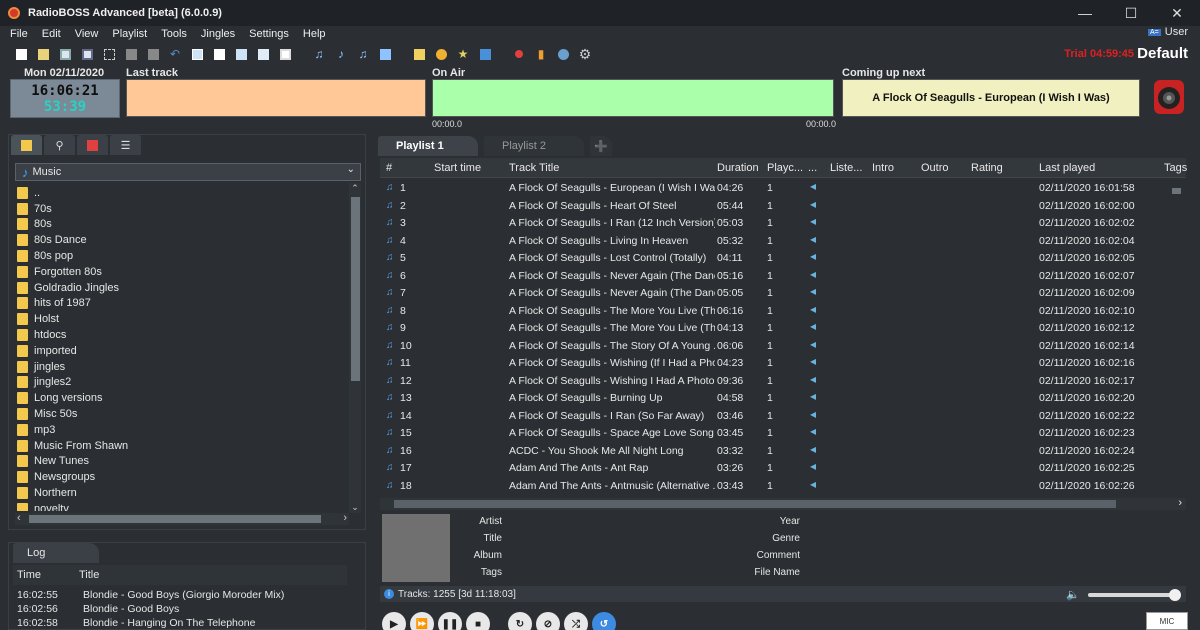  What do you see at coordinates (153, 54) in the screenshot?
I see `paste-icon` at bounding box center [153, 54].